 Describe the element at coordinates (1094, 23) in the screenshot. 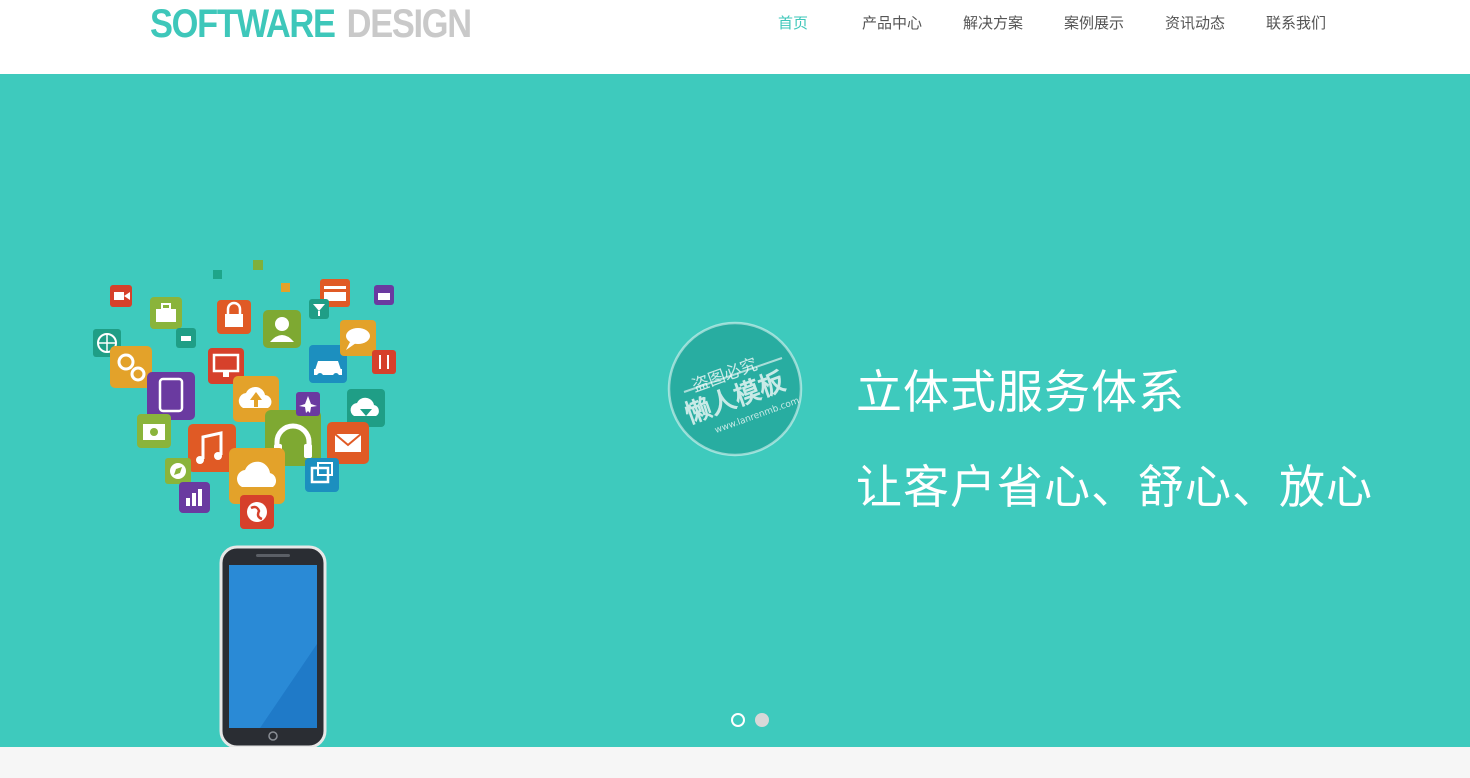

I see `nav-item-cases: 案例展示` at that location.